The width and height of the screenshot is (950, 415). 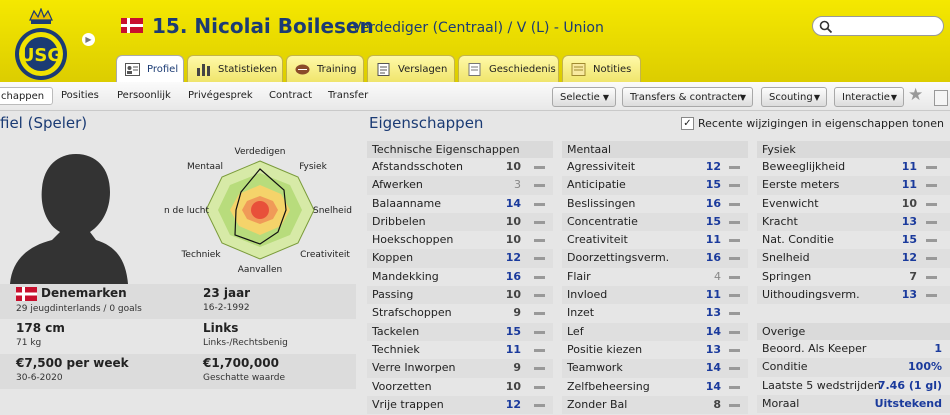 I want to click on chevron-down-icon: ▼, so click(x=742, y=97).